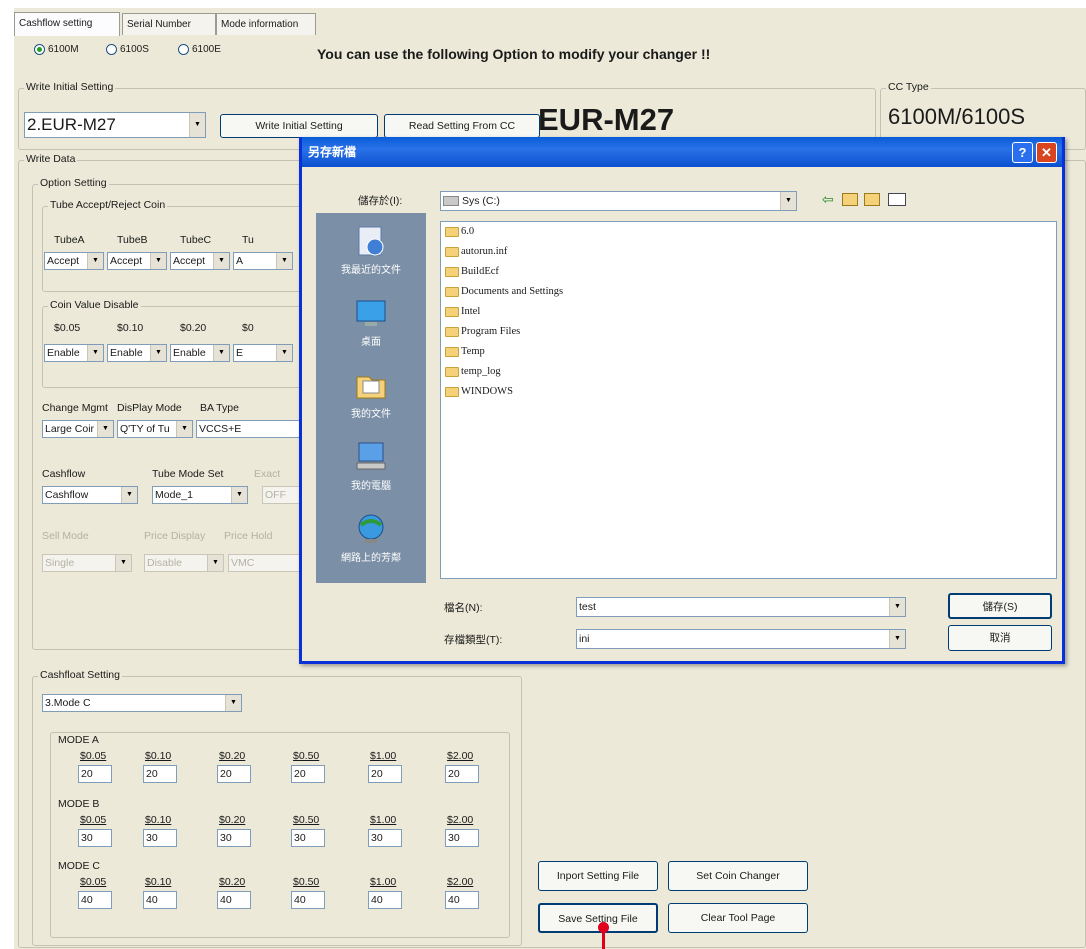  I want to click on select-value: OFF, so click(275, 495).